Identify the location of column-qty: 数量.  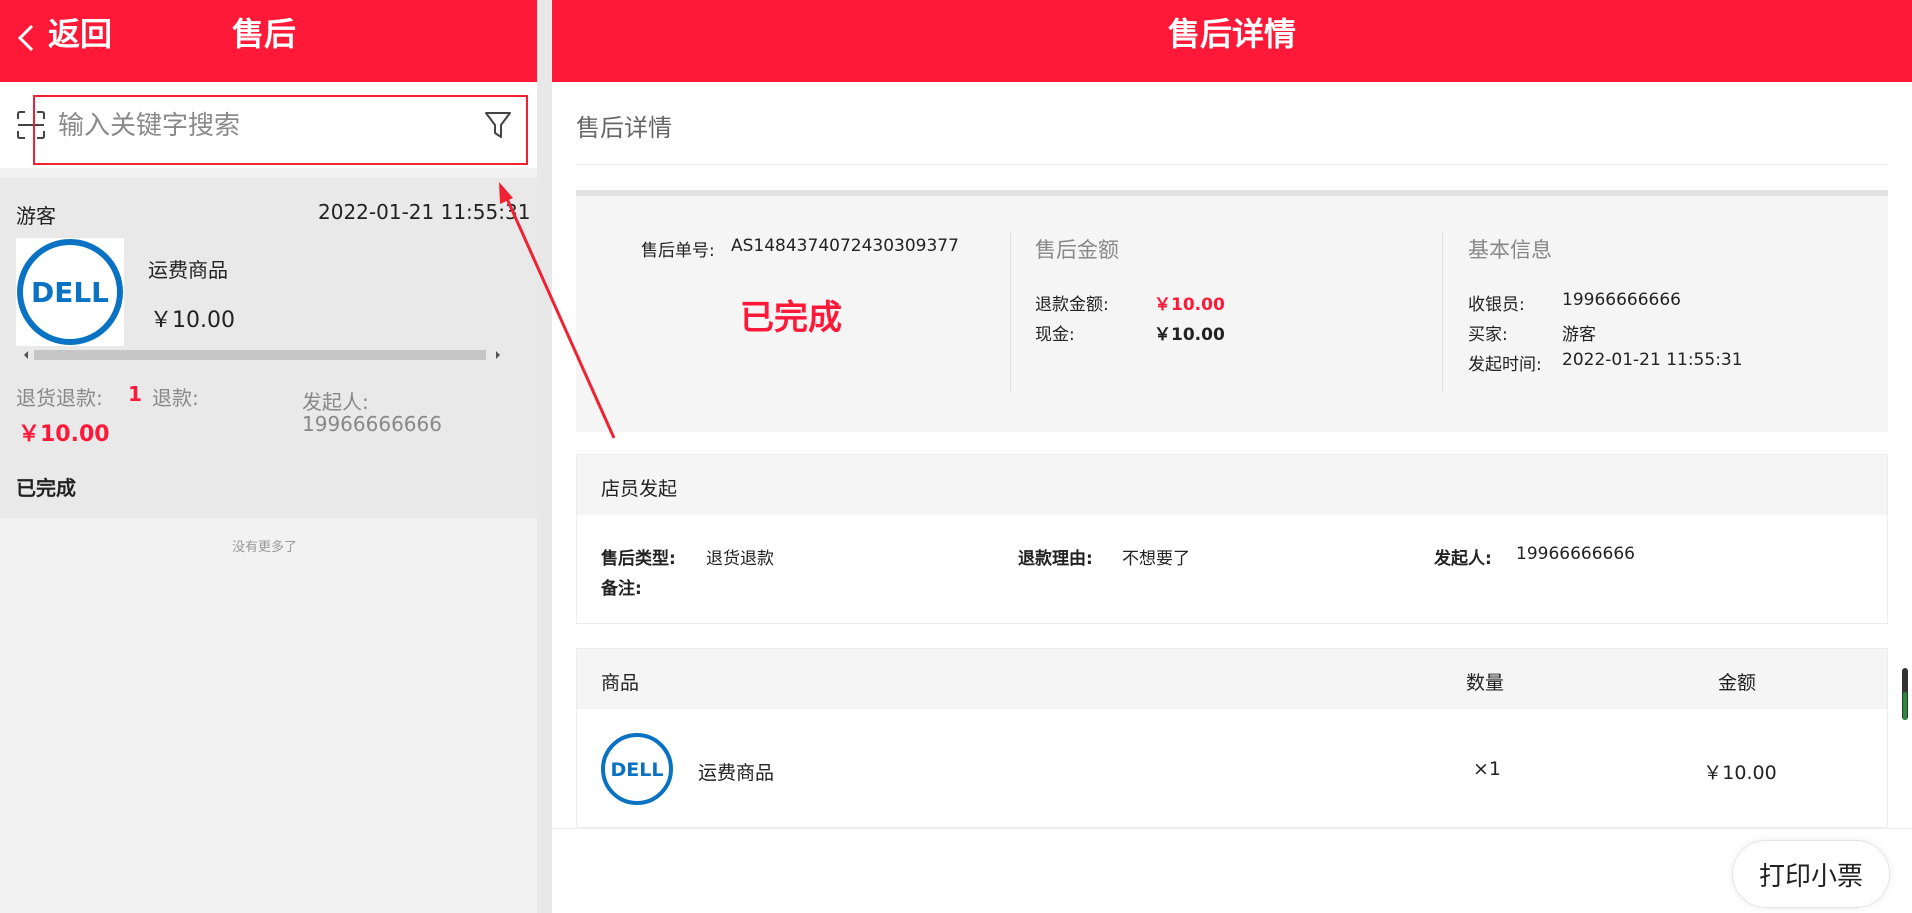
(1485, 683).